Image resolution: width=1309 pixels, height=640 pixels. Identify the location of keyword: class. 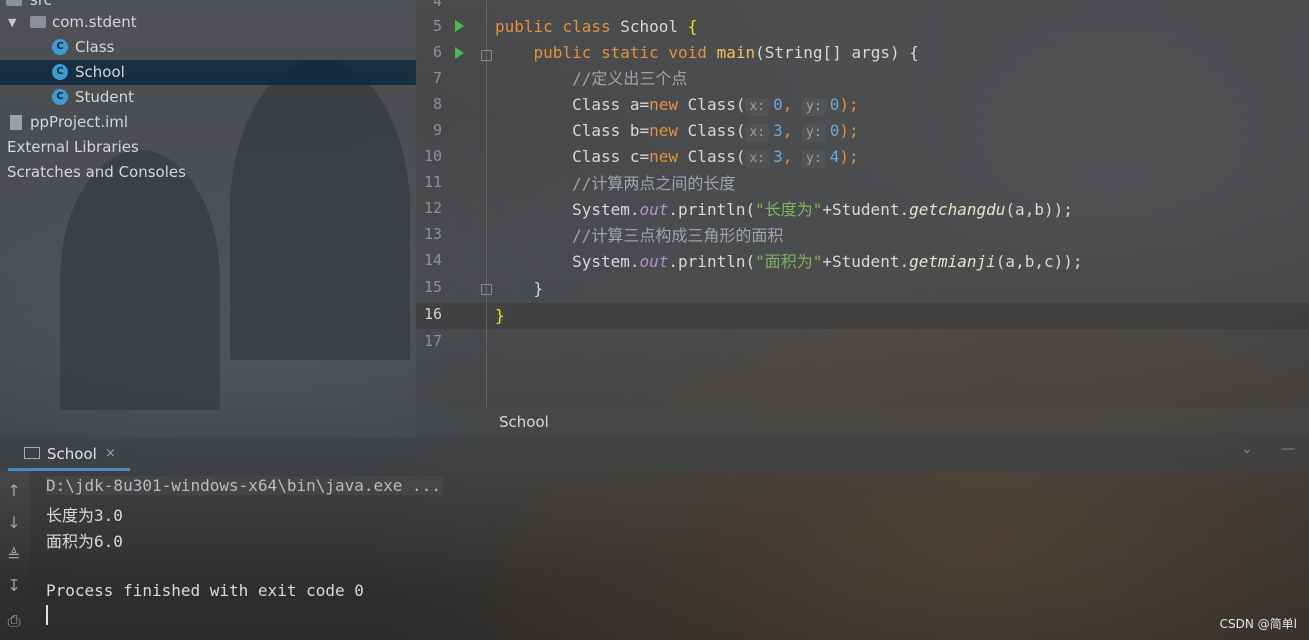
(586, 26).